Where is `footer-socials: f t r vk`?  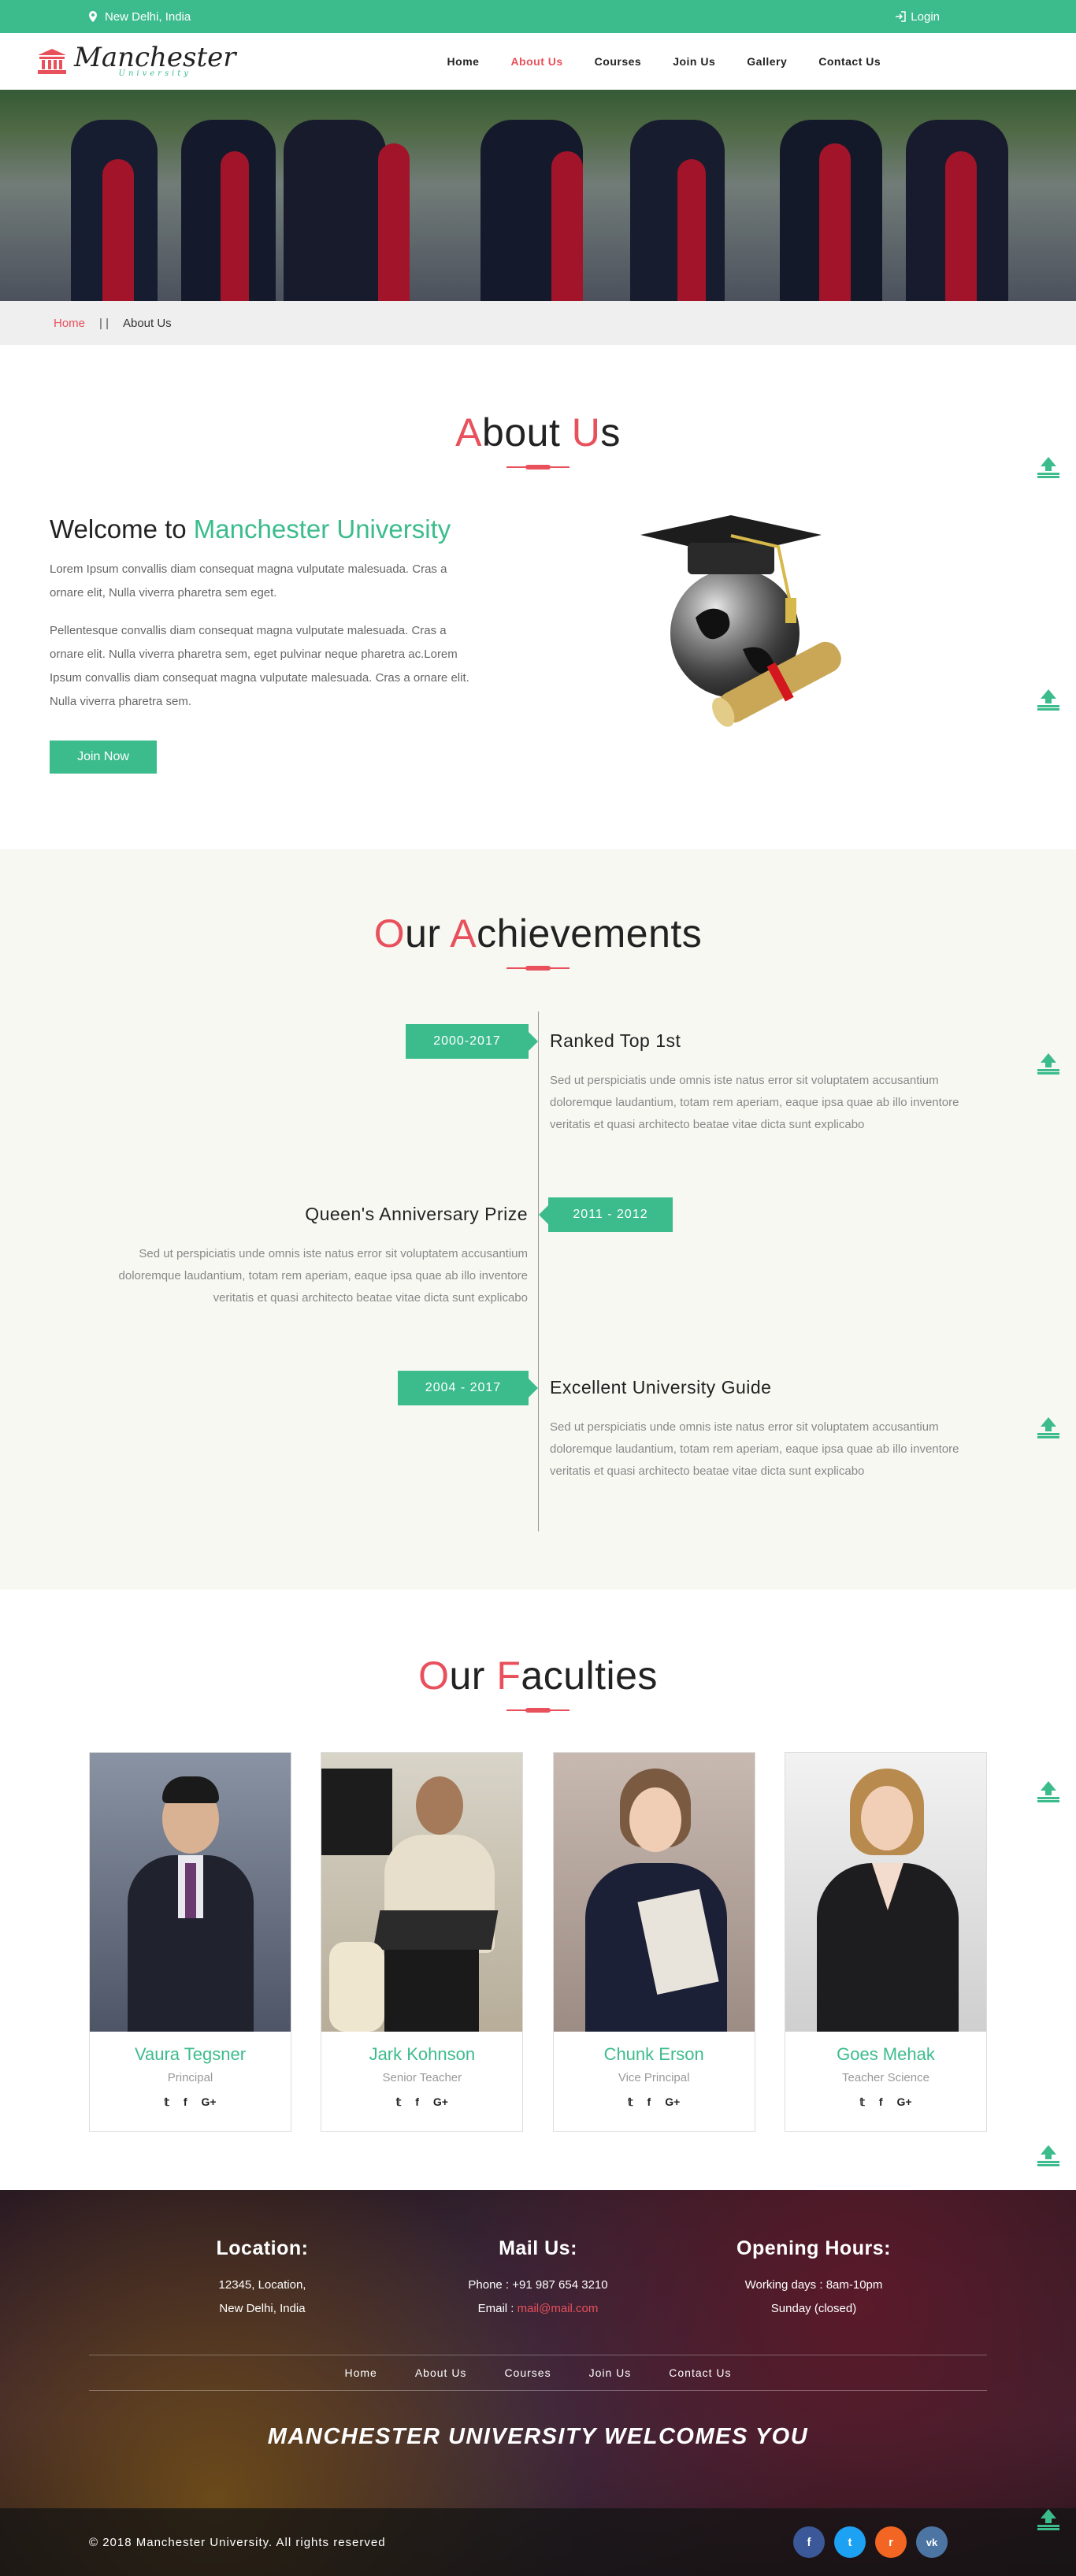
footer-socials: f t r vk is located at coordinates (870, 2542).